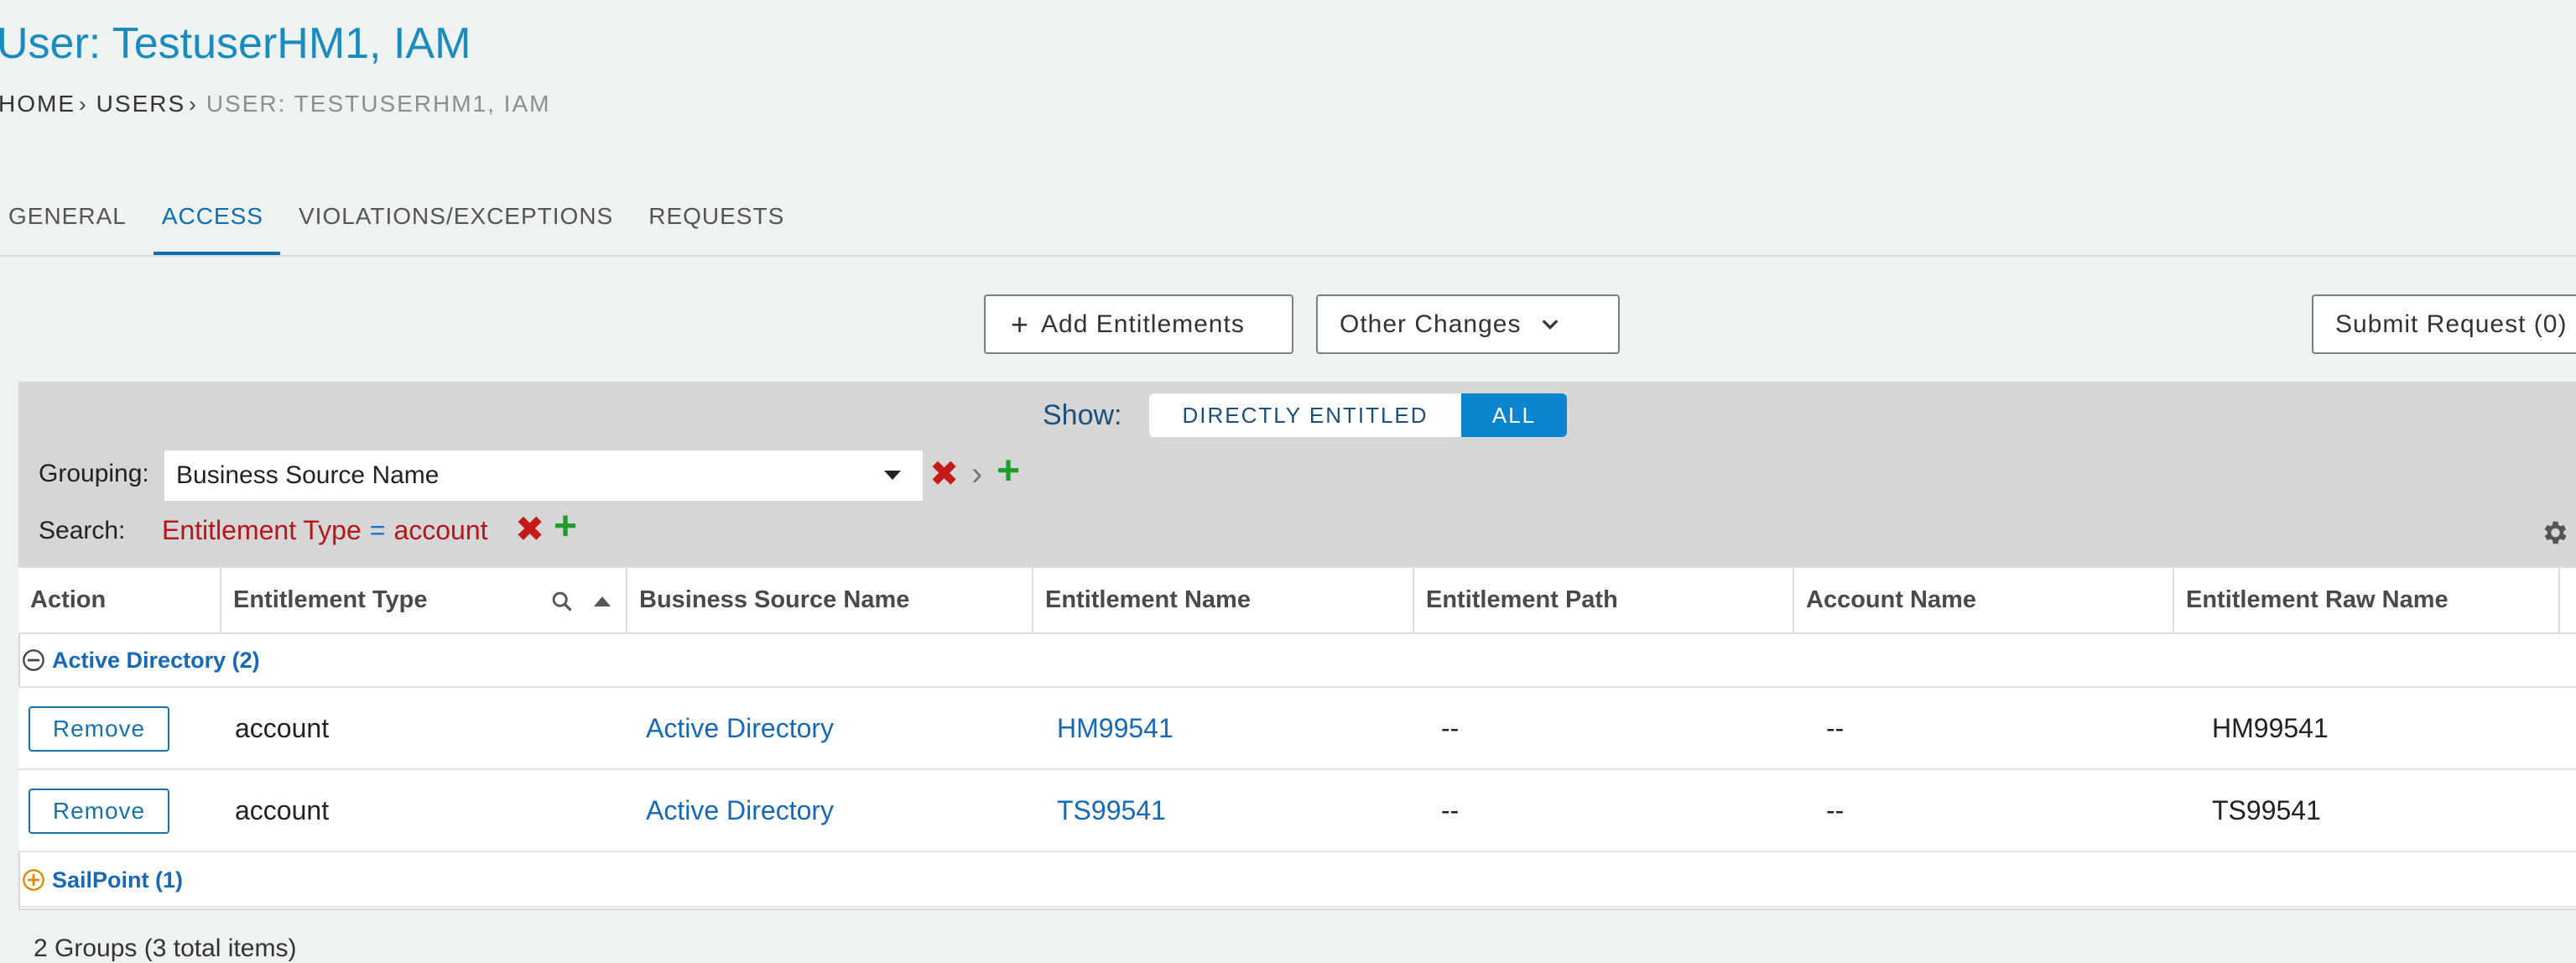 This screenshot has height=963, width=2576. What do you see at coordinates (2266, 810) in the screenshot?
I see `cell-raw-name: TS99541` at bounding box center [2266, 810].